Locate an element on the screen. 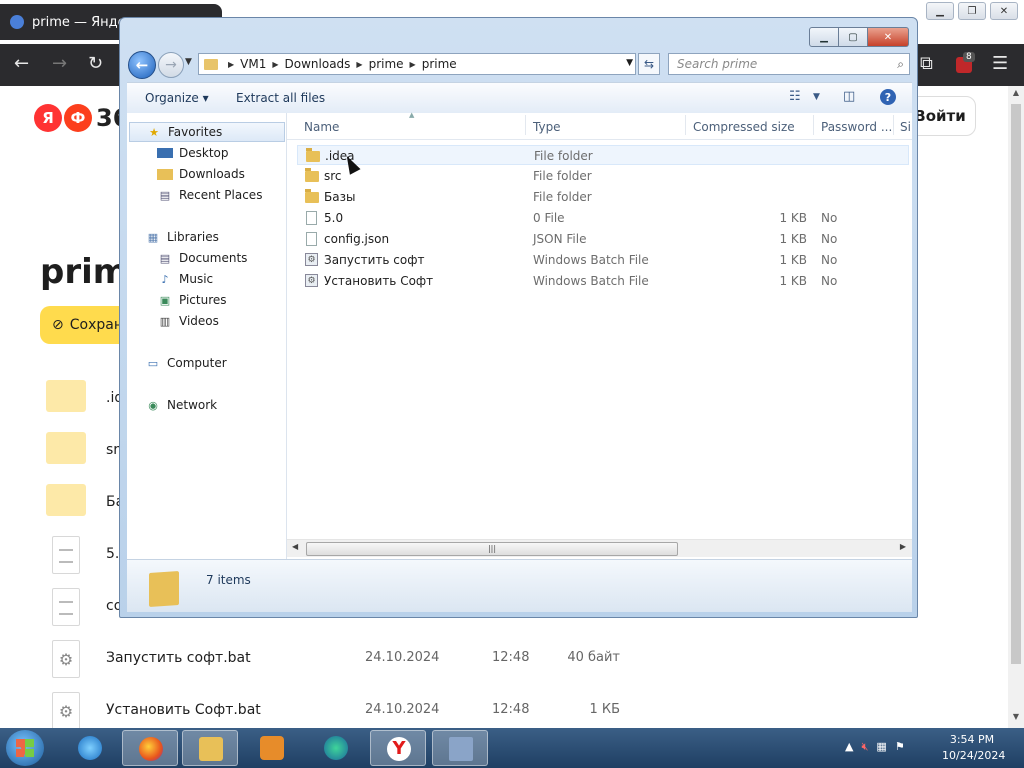 The image size is (1024, 768). back-arrow-icon: ← is located at coordinates (21, 64).